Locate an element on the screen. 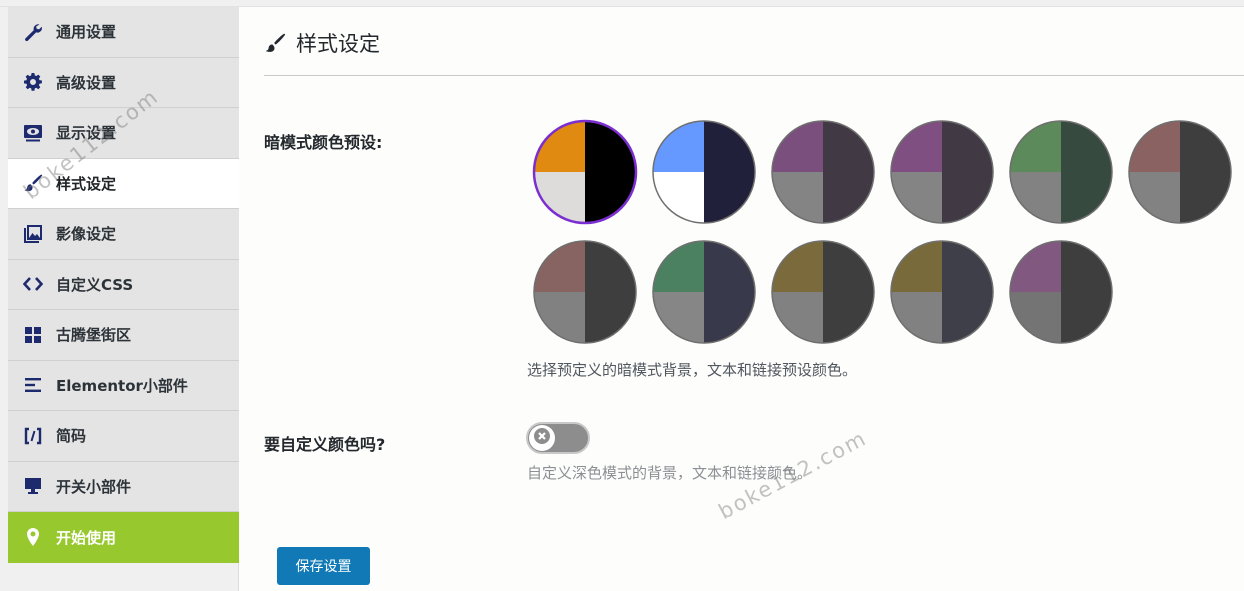 The height and width of the screenshot is (591, 1244). sidebar-item-label: 通用设置 is located at coordinates (86, 32).